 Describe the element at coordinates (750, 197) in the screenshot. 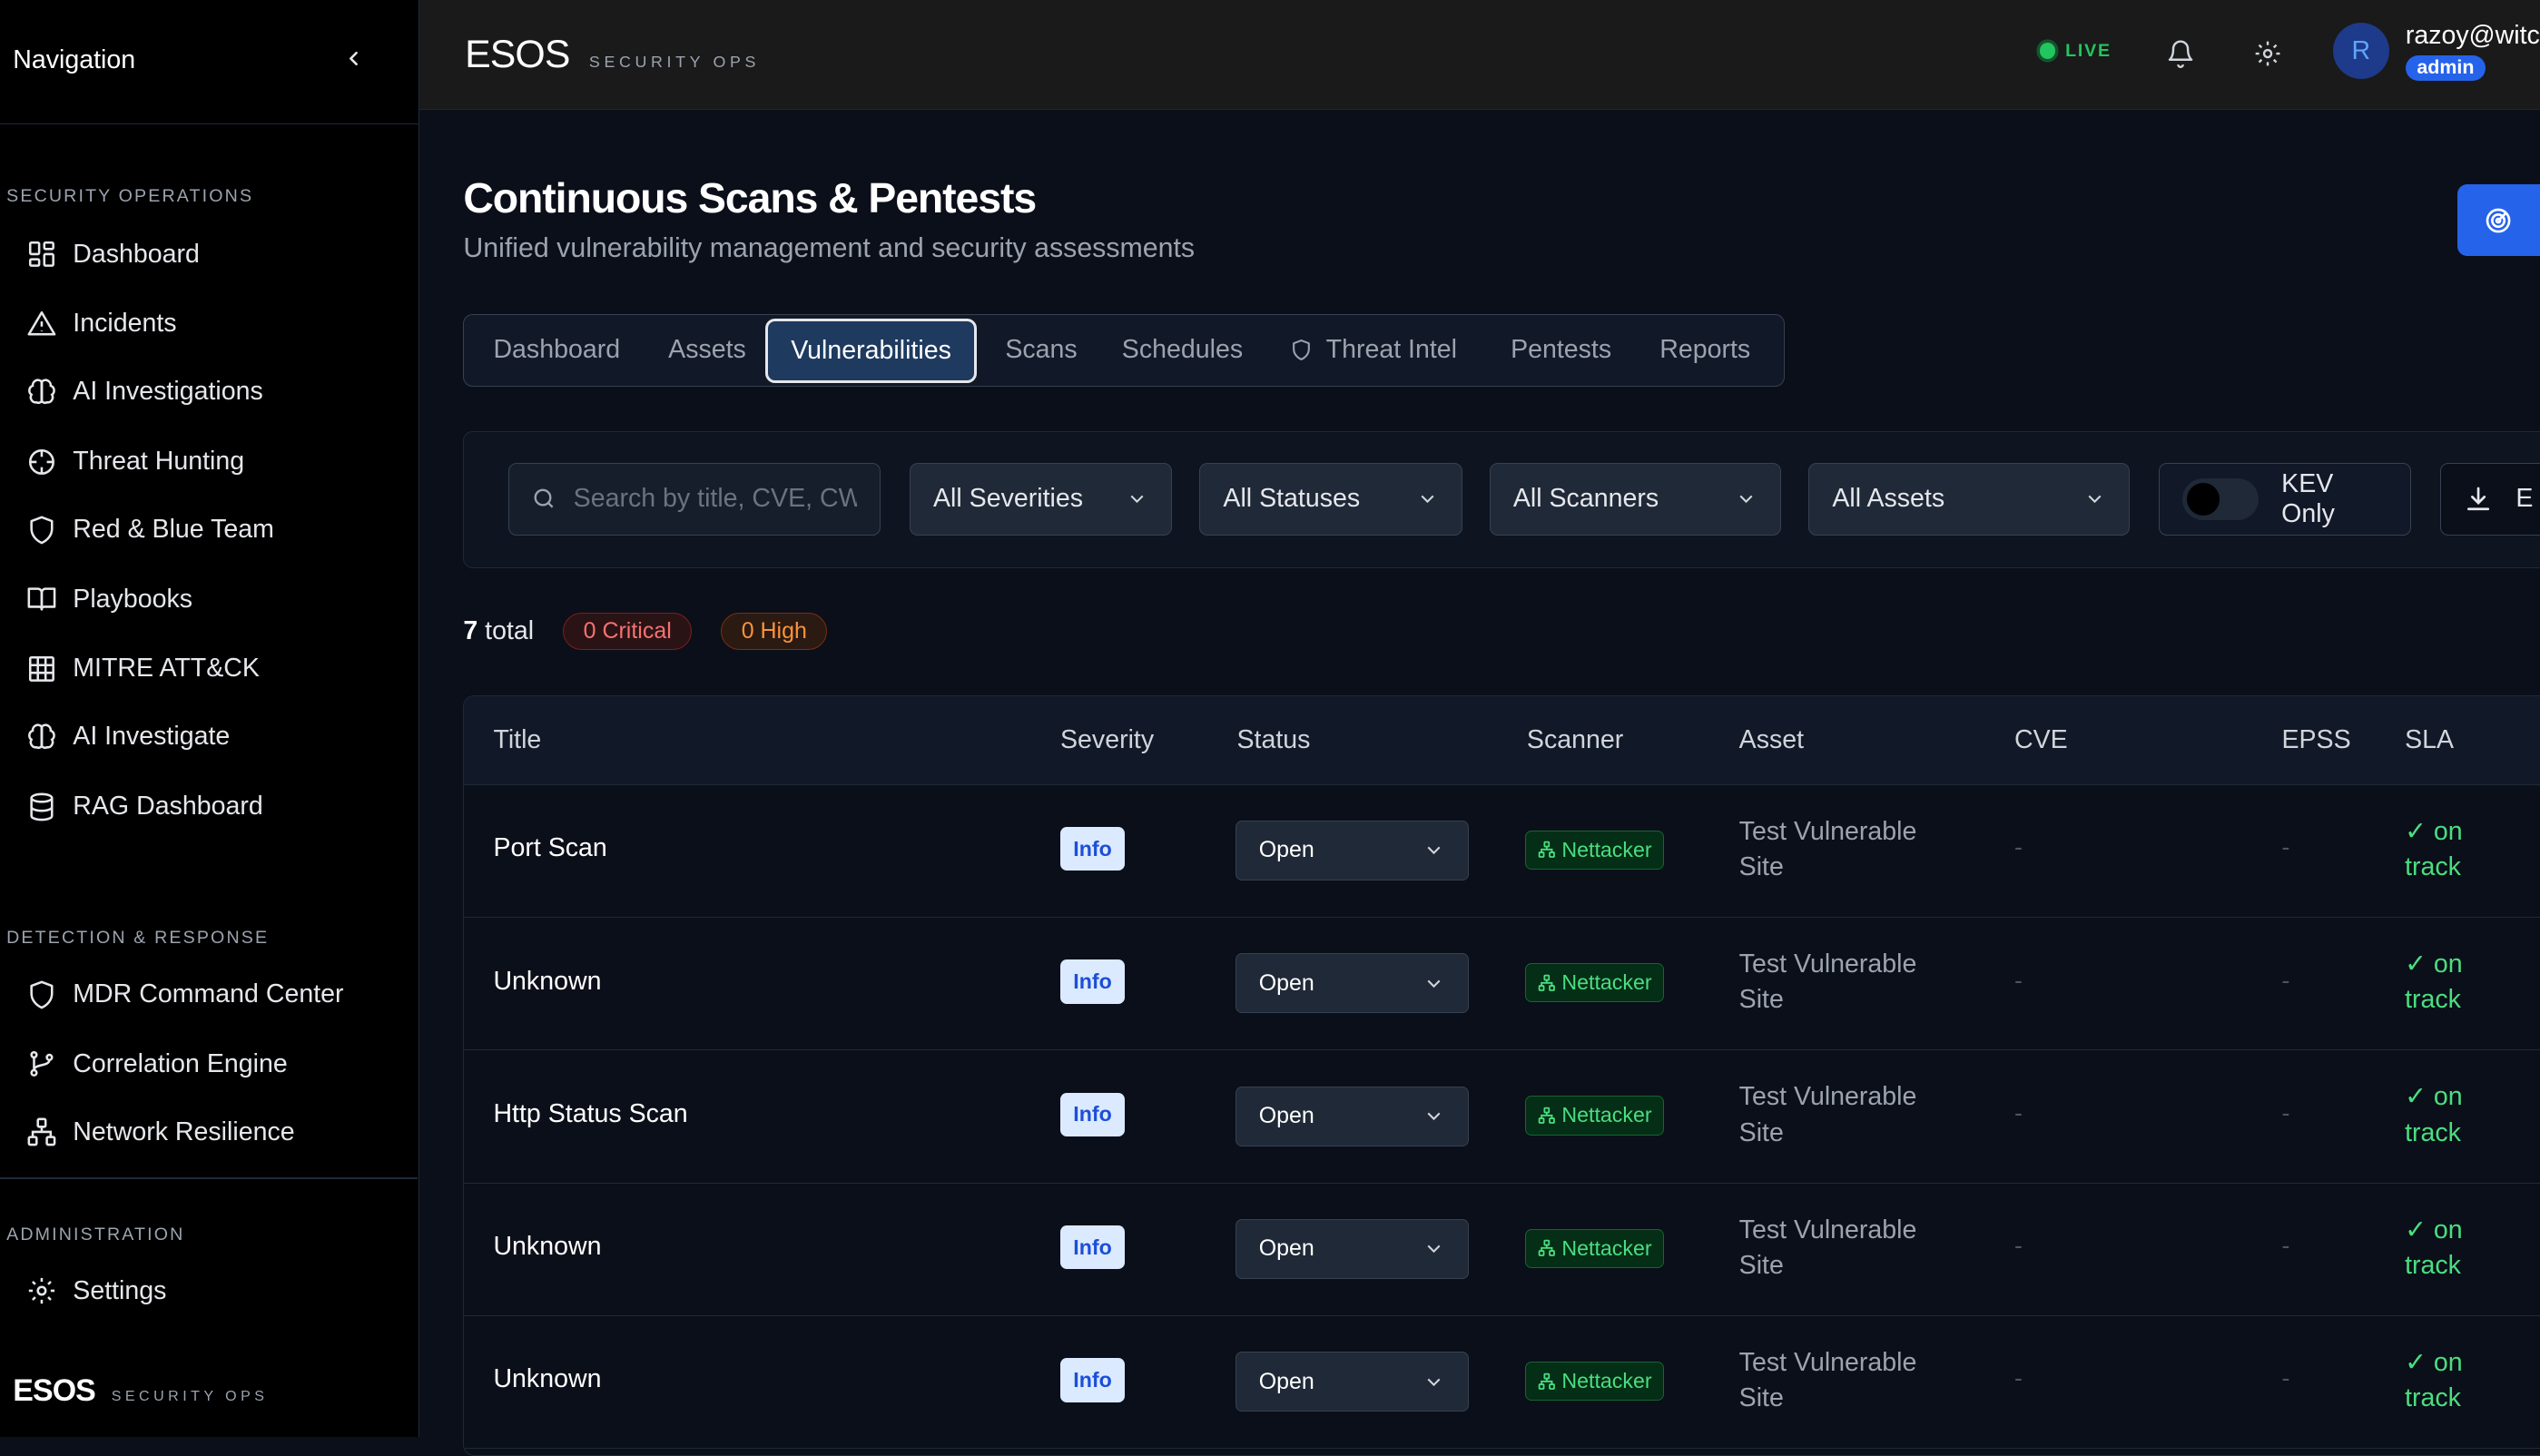

I see `page-title: Continuous Scans & Pentests` at that location.